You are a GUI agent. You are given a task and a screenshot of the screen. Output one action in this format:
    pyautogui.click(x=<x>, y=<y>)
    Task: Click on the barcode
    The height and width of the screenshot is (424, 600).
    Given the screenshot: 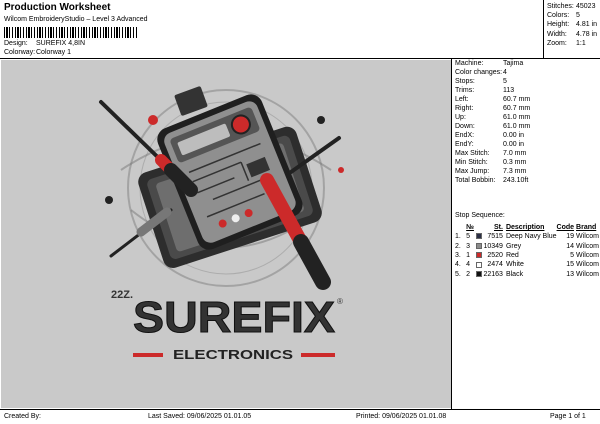 What is the action you would take?
    pyautogui.click(x=71, y=32)
    